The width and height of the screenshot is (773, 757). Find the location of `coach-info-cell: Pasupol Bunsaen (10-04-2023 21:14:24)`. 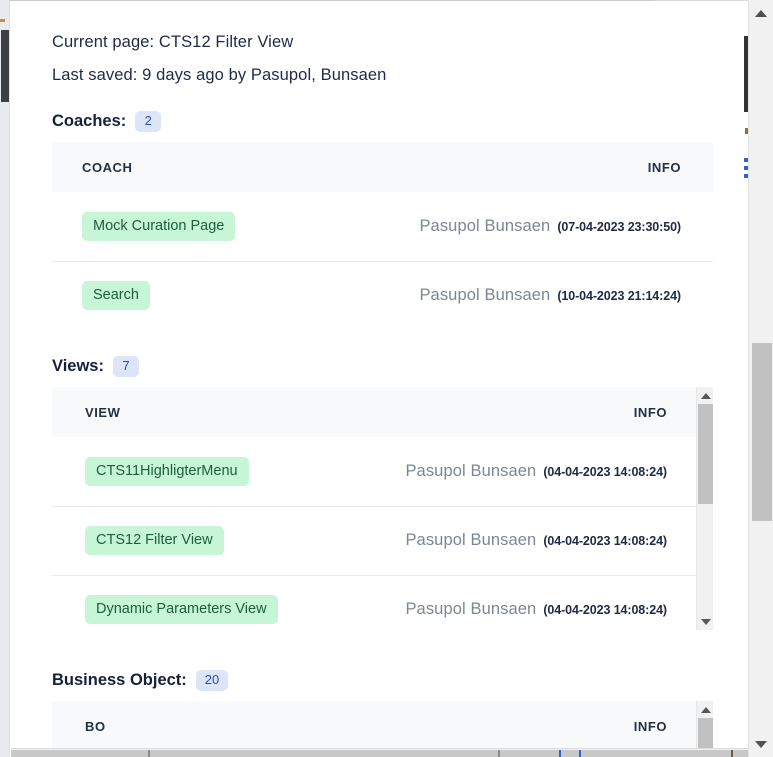

coach-info-cell: Pasupol Bunsaen (10-04-2023 21:14:24) is located at coordinates (547, 295).